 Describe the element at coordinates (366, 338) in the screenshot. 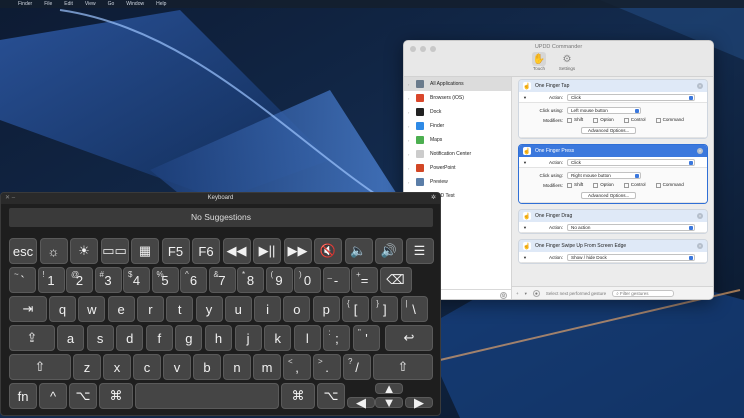

I see `key-': " '` at that location.